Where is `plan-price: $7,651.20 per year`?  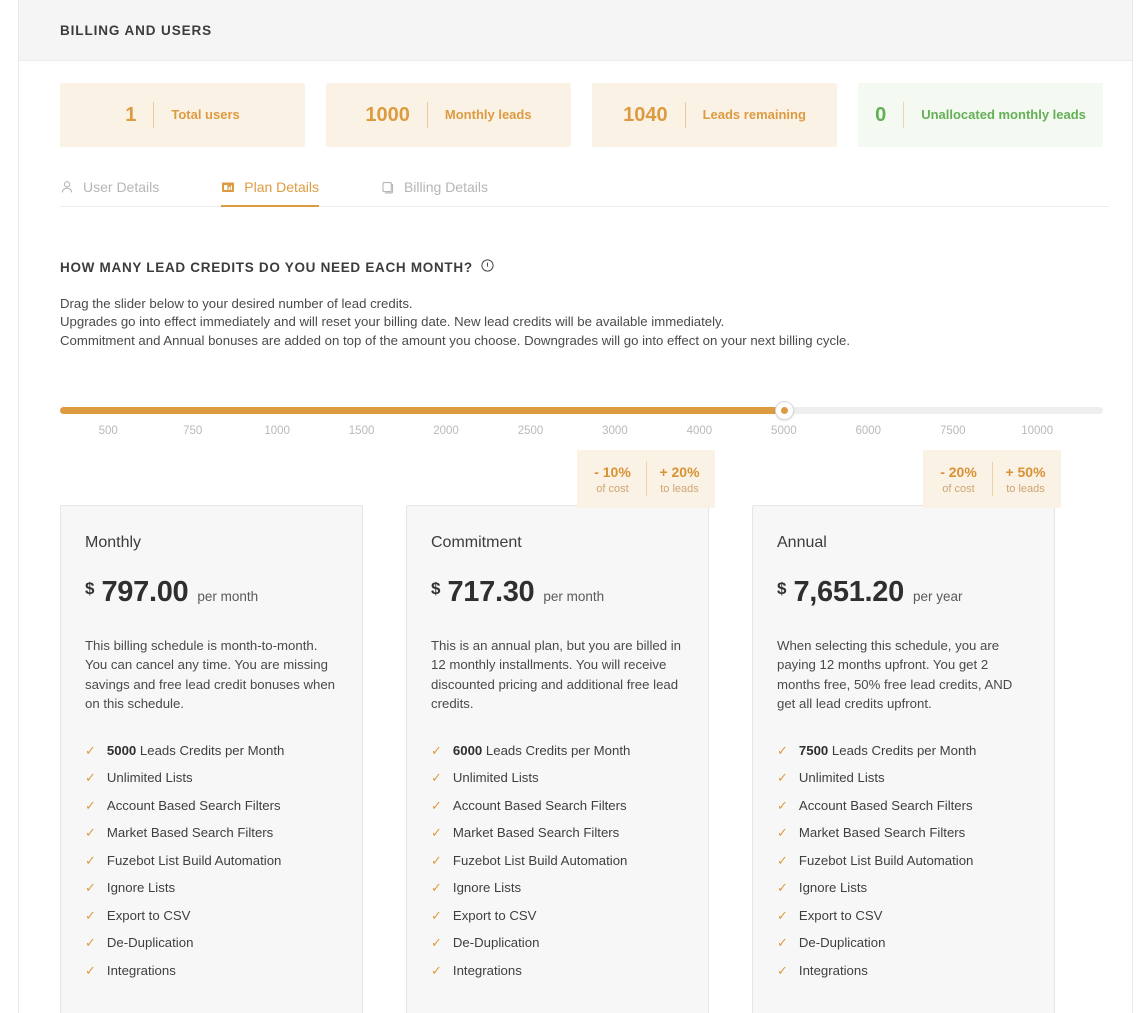 plan-price: $7,651.20 per year is located at coordinates (903, 592).